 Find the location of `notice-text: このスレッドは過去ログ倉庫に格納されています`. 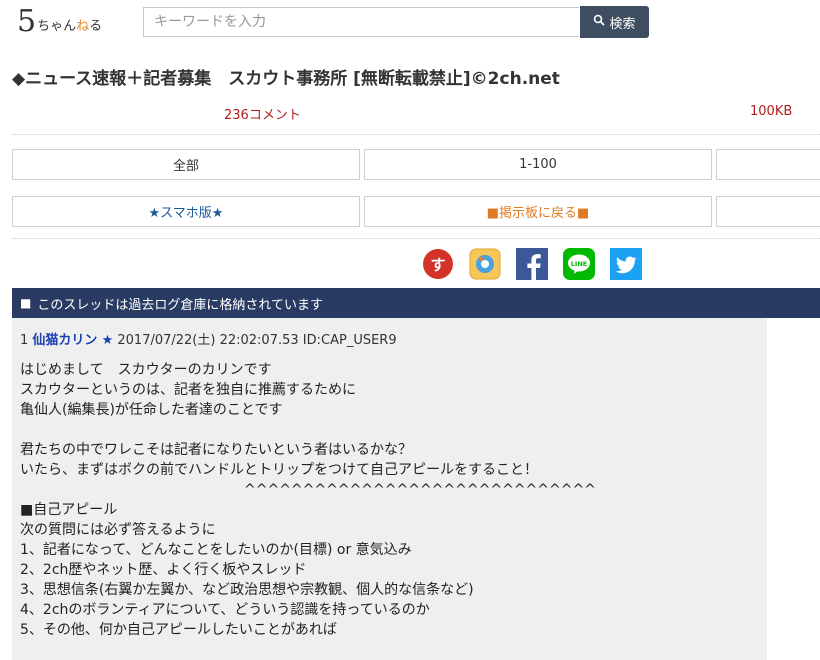

notice-text: このスレッドは過去ログ倉庫に格納されています is located at coordinates (180, 305).